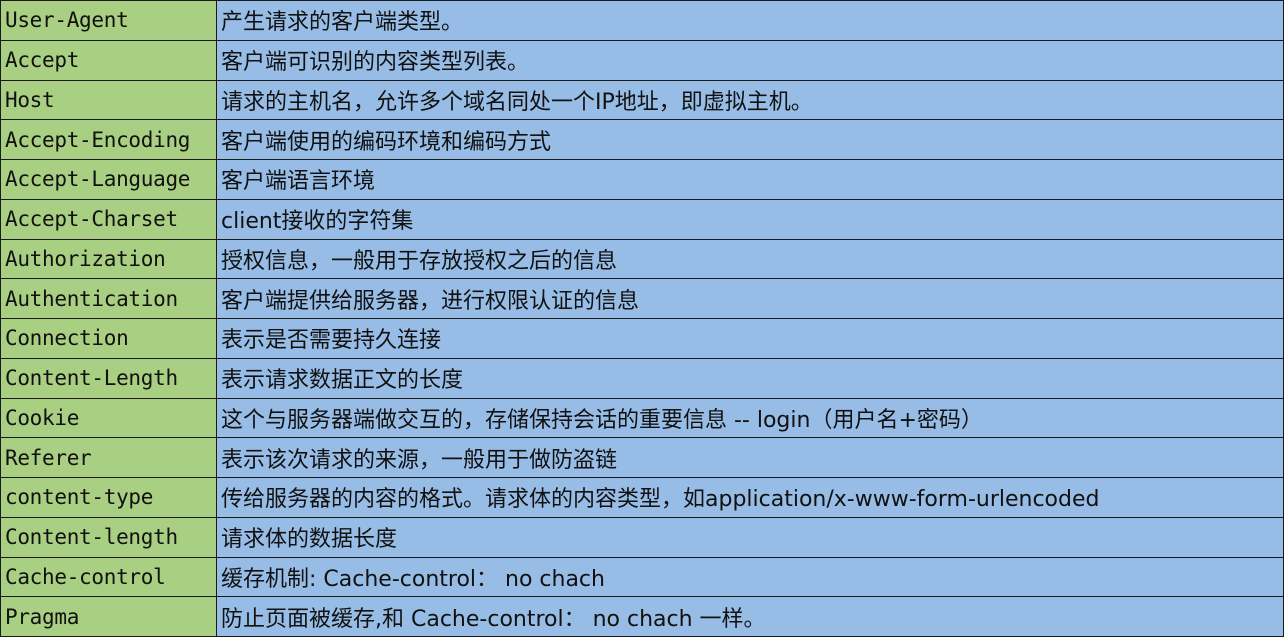  I want to click on header-name-cell: Accept, so click(108, 60).